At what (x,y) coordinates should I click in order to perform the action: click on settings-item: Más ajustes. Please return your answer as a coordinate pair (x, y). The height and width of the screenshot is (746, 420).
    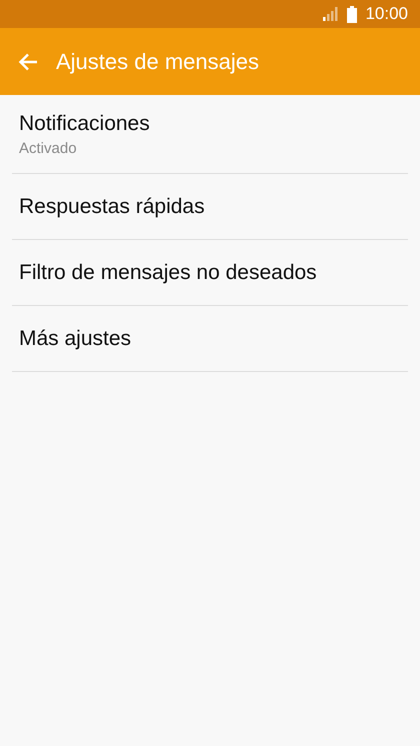
    Looking at the image, I should click on (210, 339).